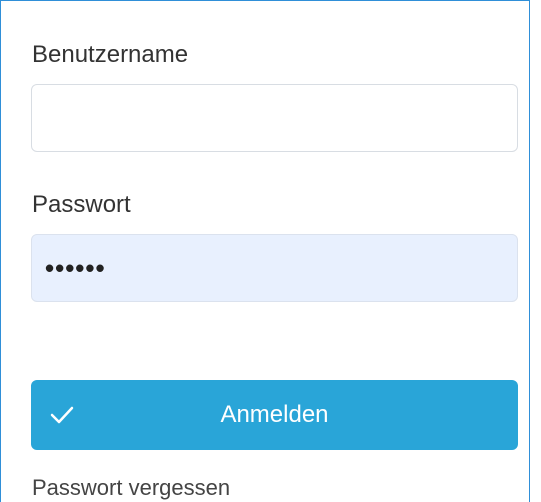  I want to click on check-icon, so click(62, 415).